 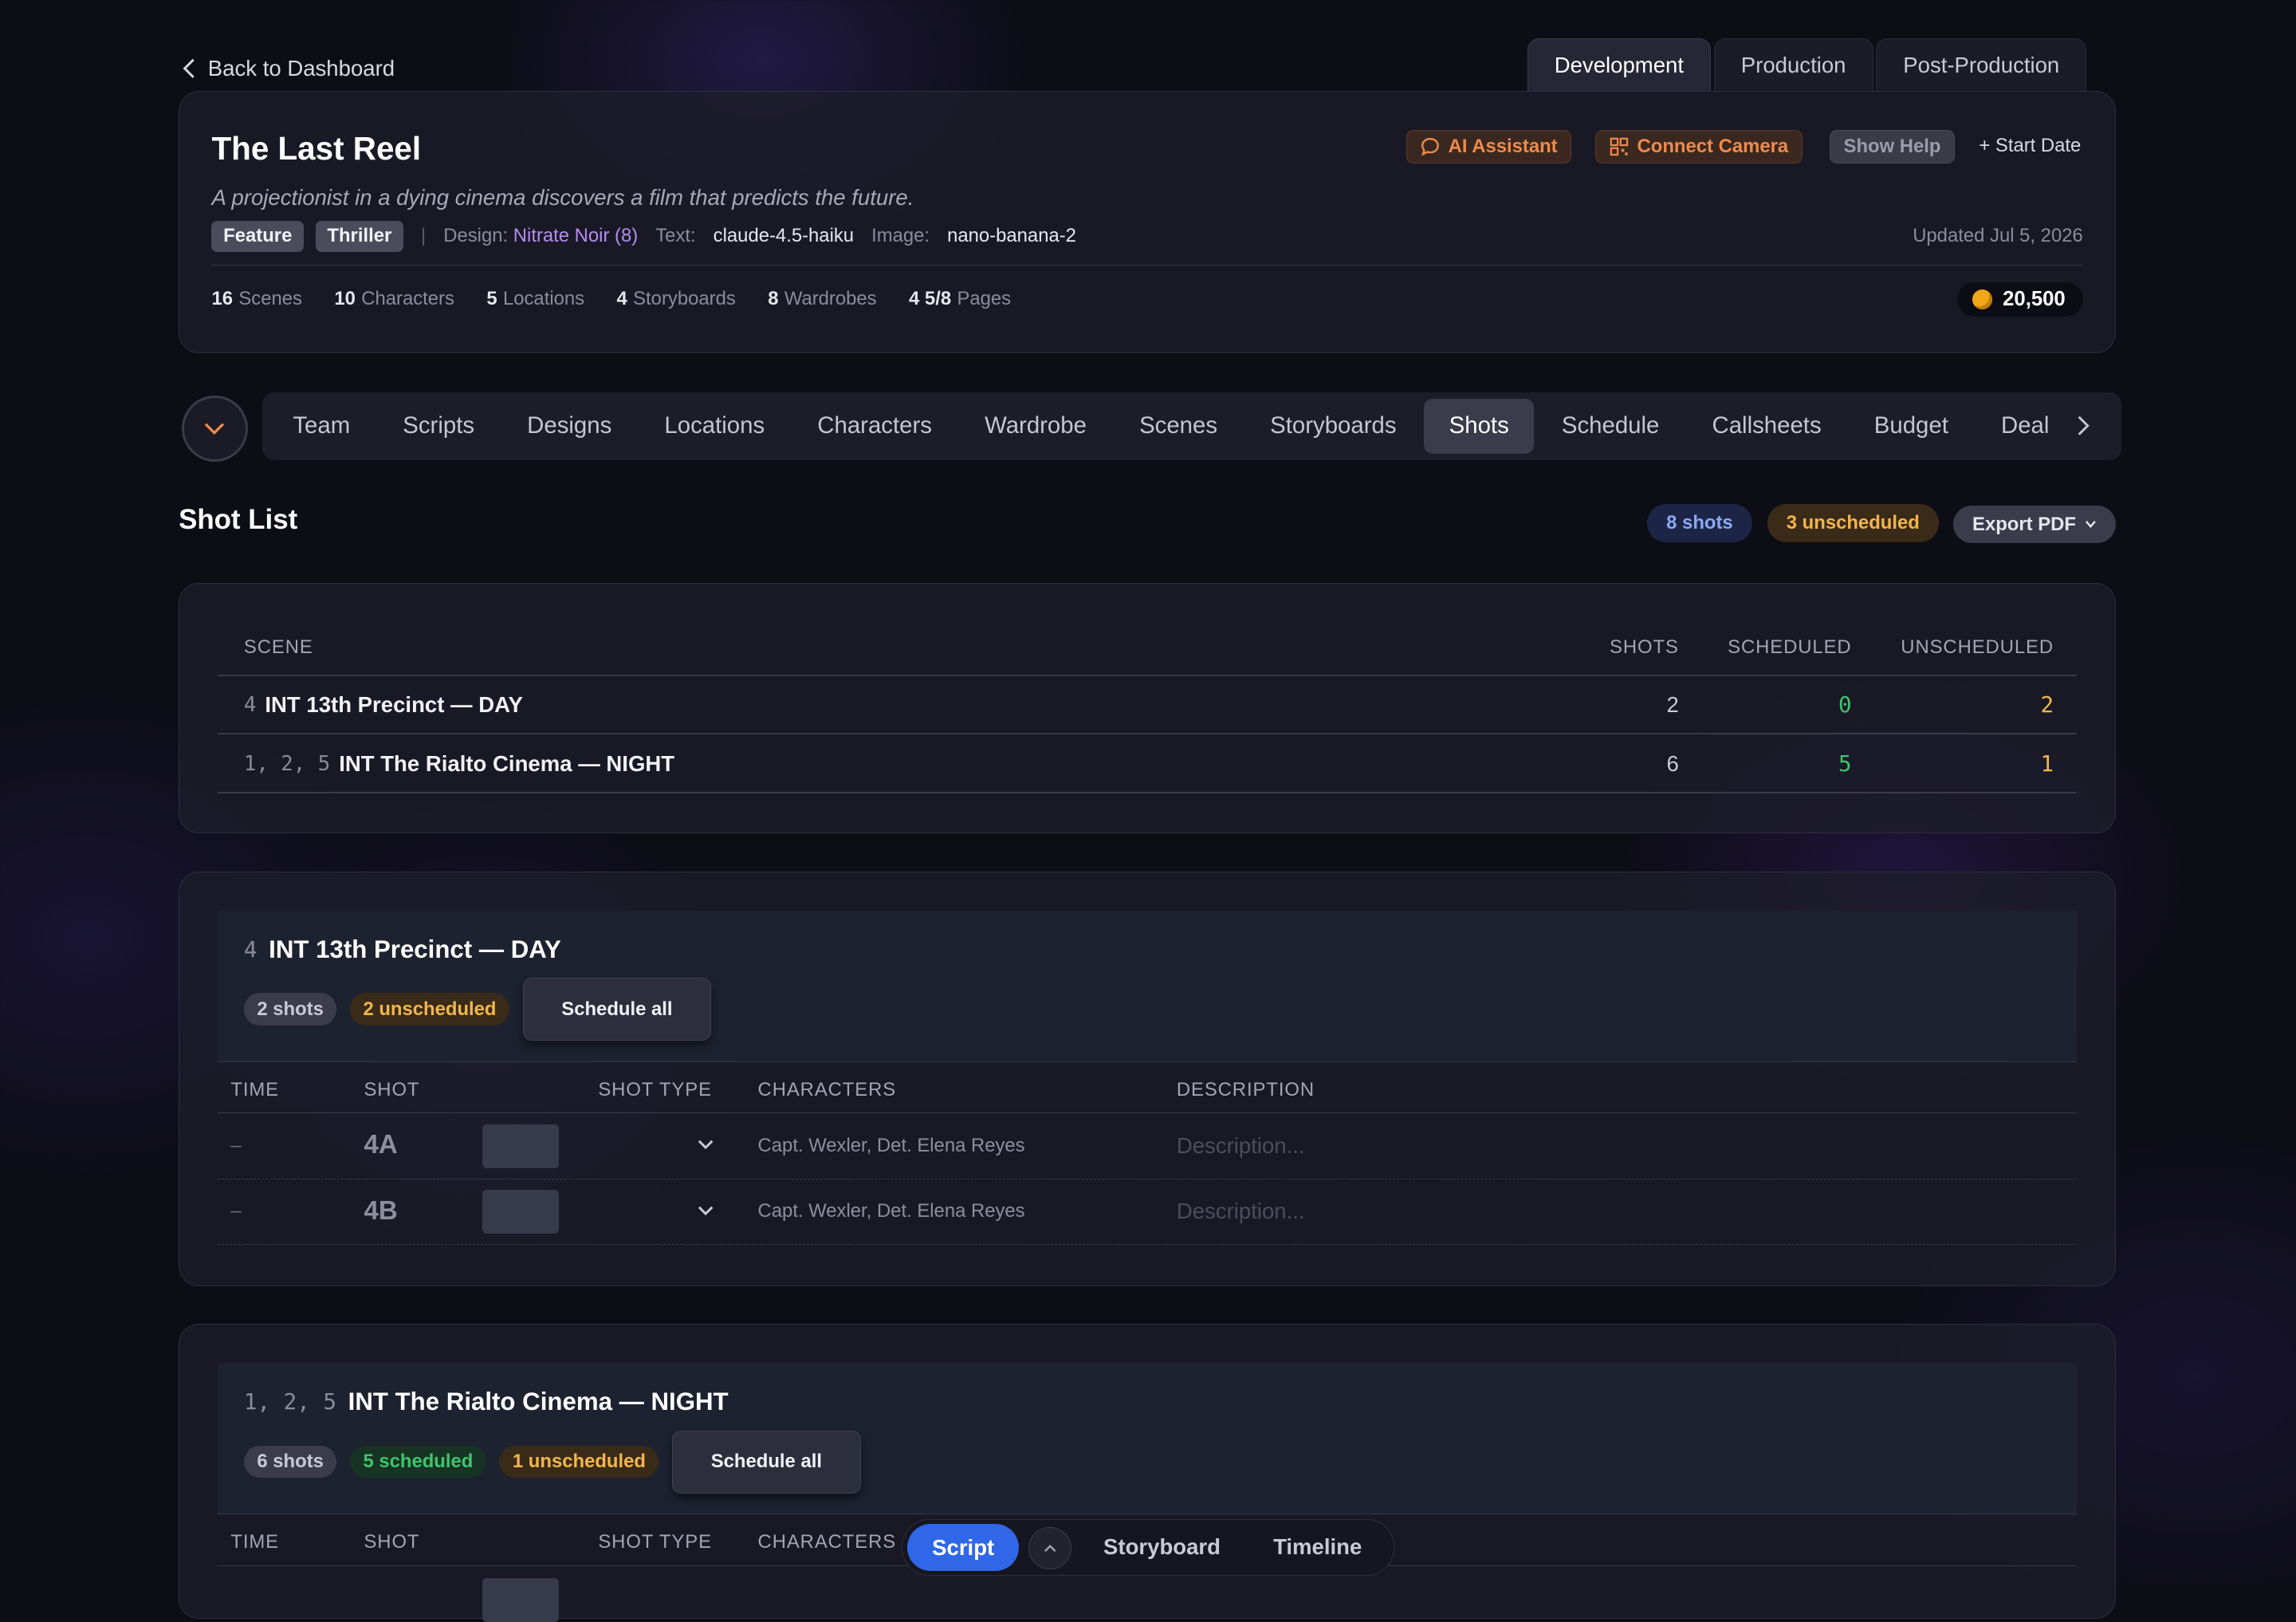 What do you see at coordinates (492, 298) in the screenshot?
I see `stat-number: 5` at bounding box center [492, 298].